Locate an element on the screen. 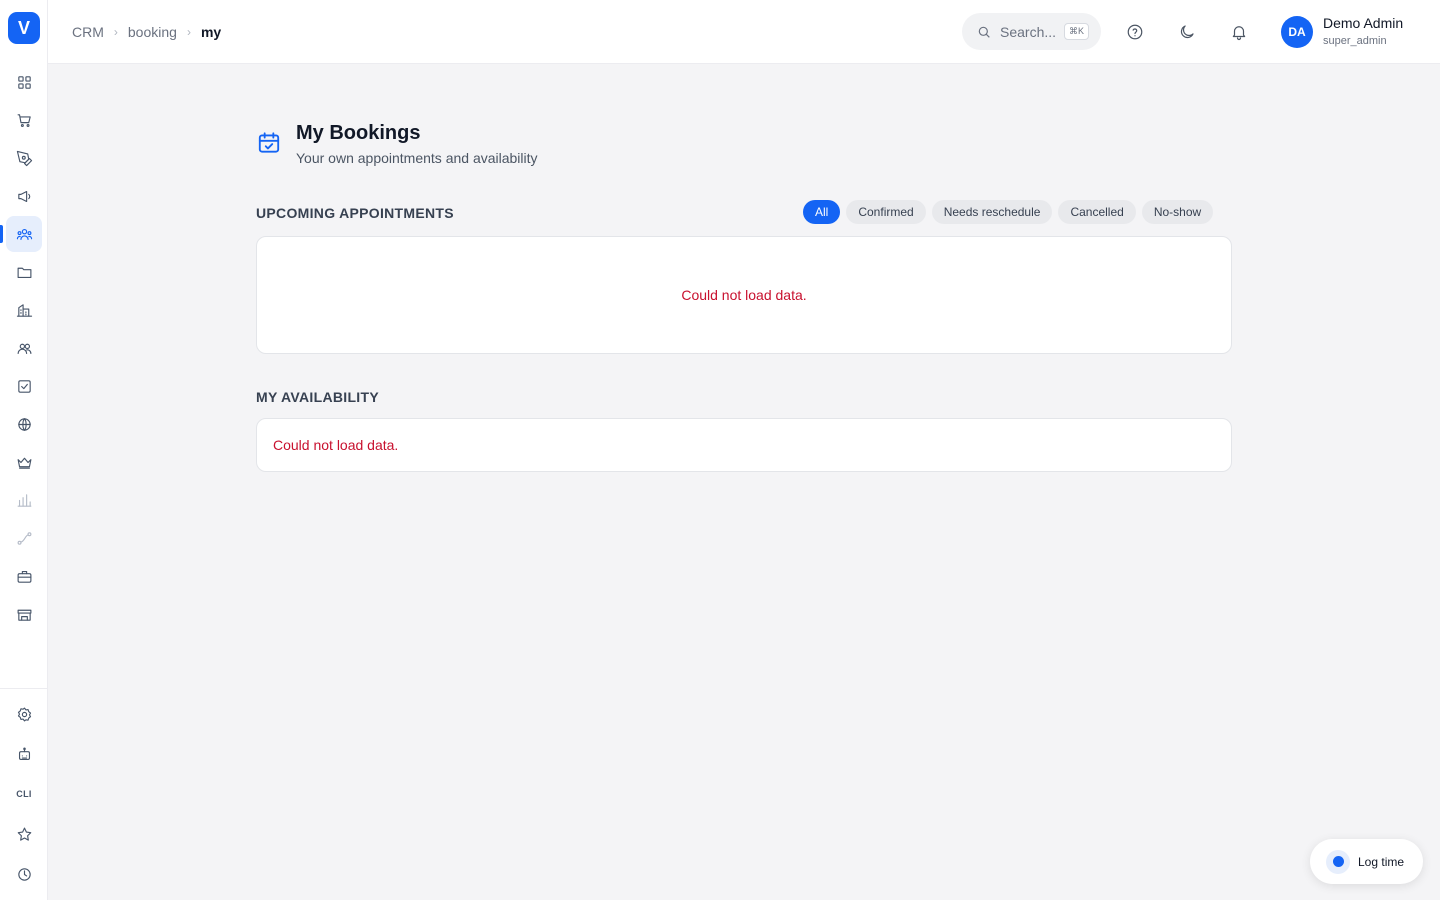  megaphone-icon is located at coordinates (23, 196).